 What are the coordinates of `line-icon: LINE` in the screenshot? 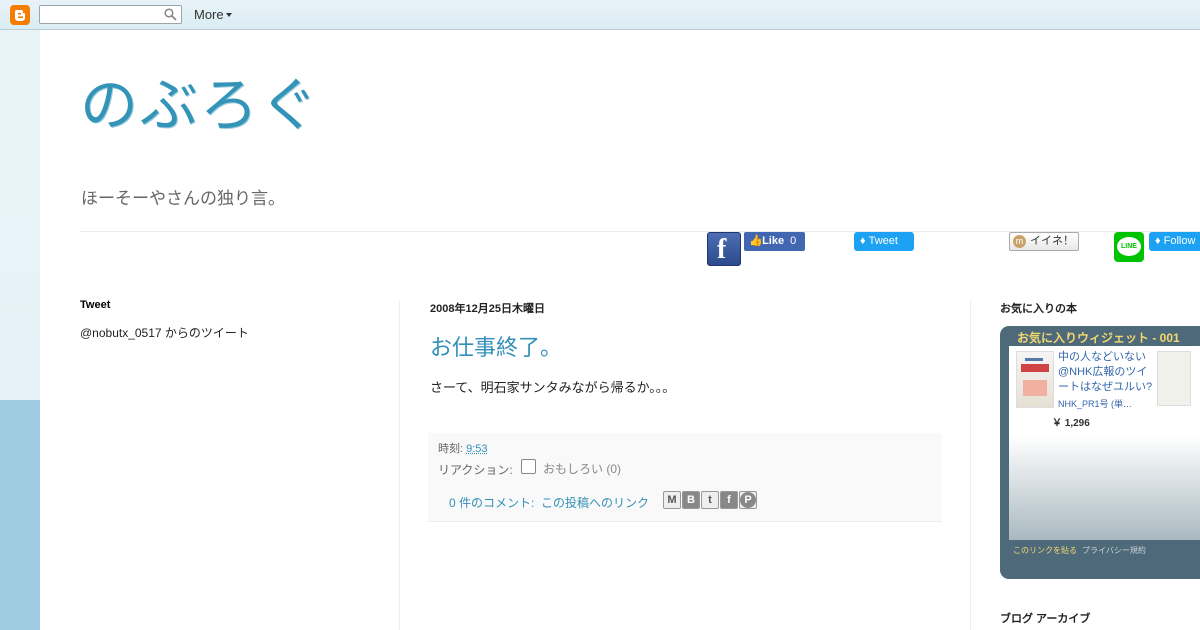 It's located at (1129, 246).